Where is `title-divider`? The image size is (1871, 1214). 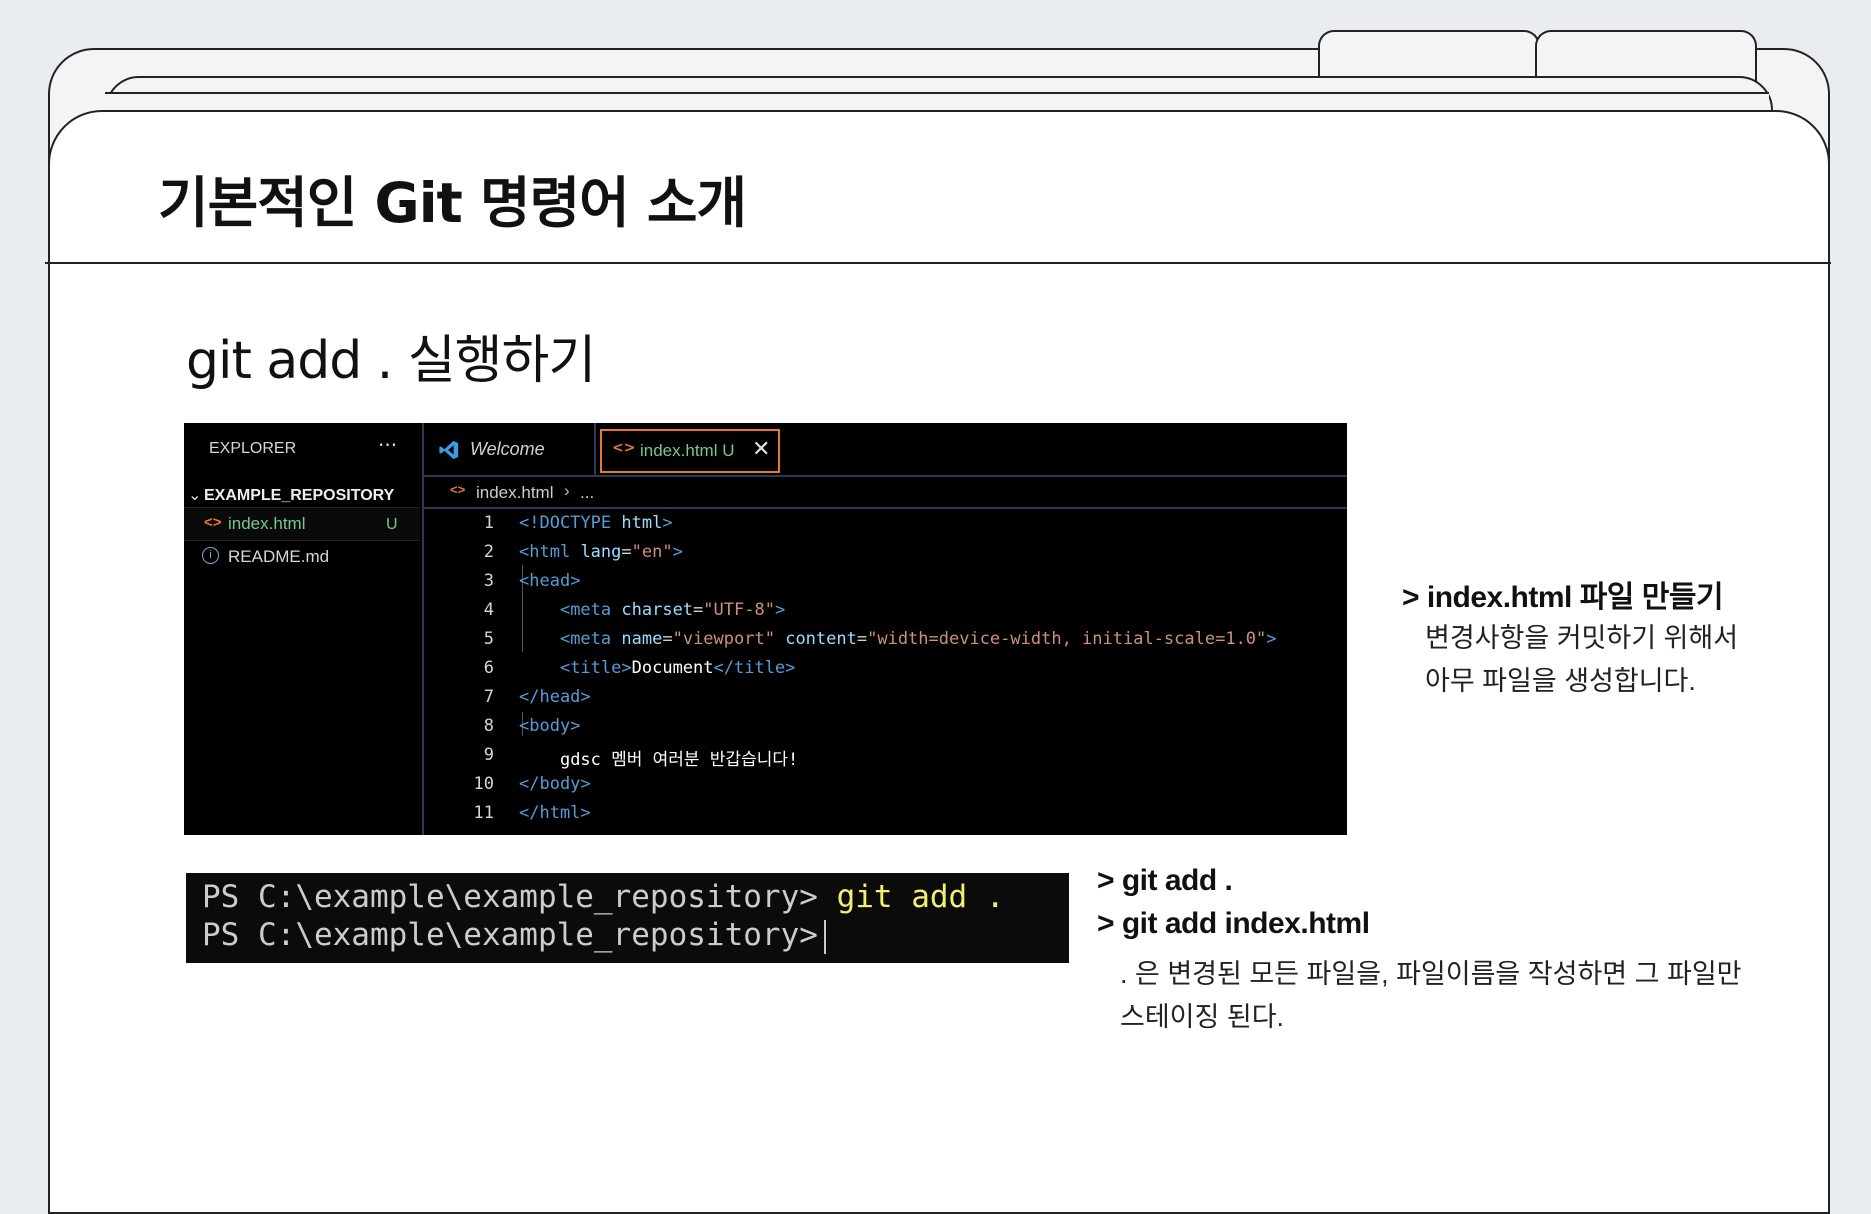
title-divider is located at coordinates (938, 263).